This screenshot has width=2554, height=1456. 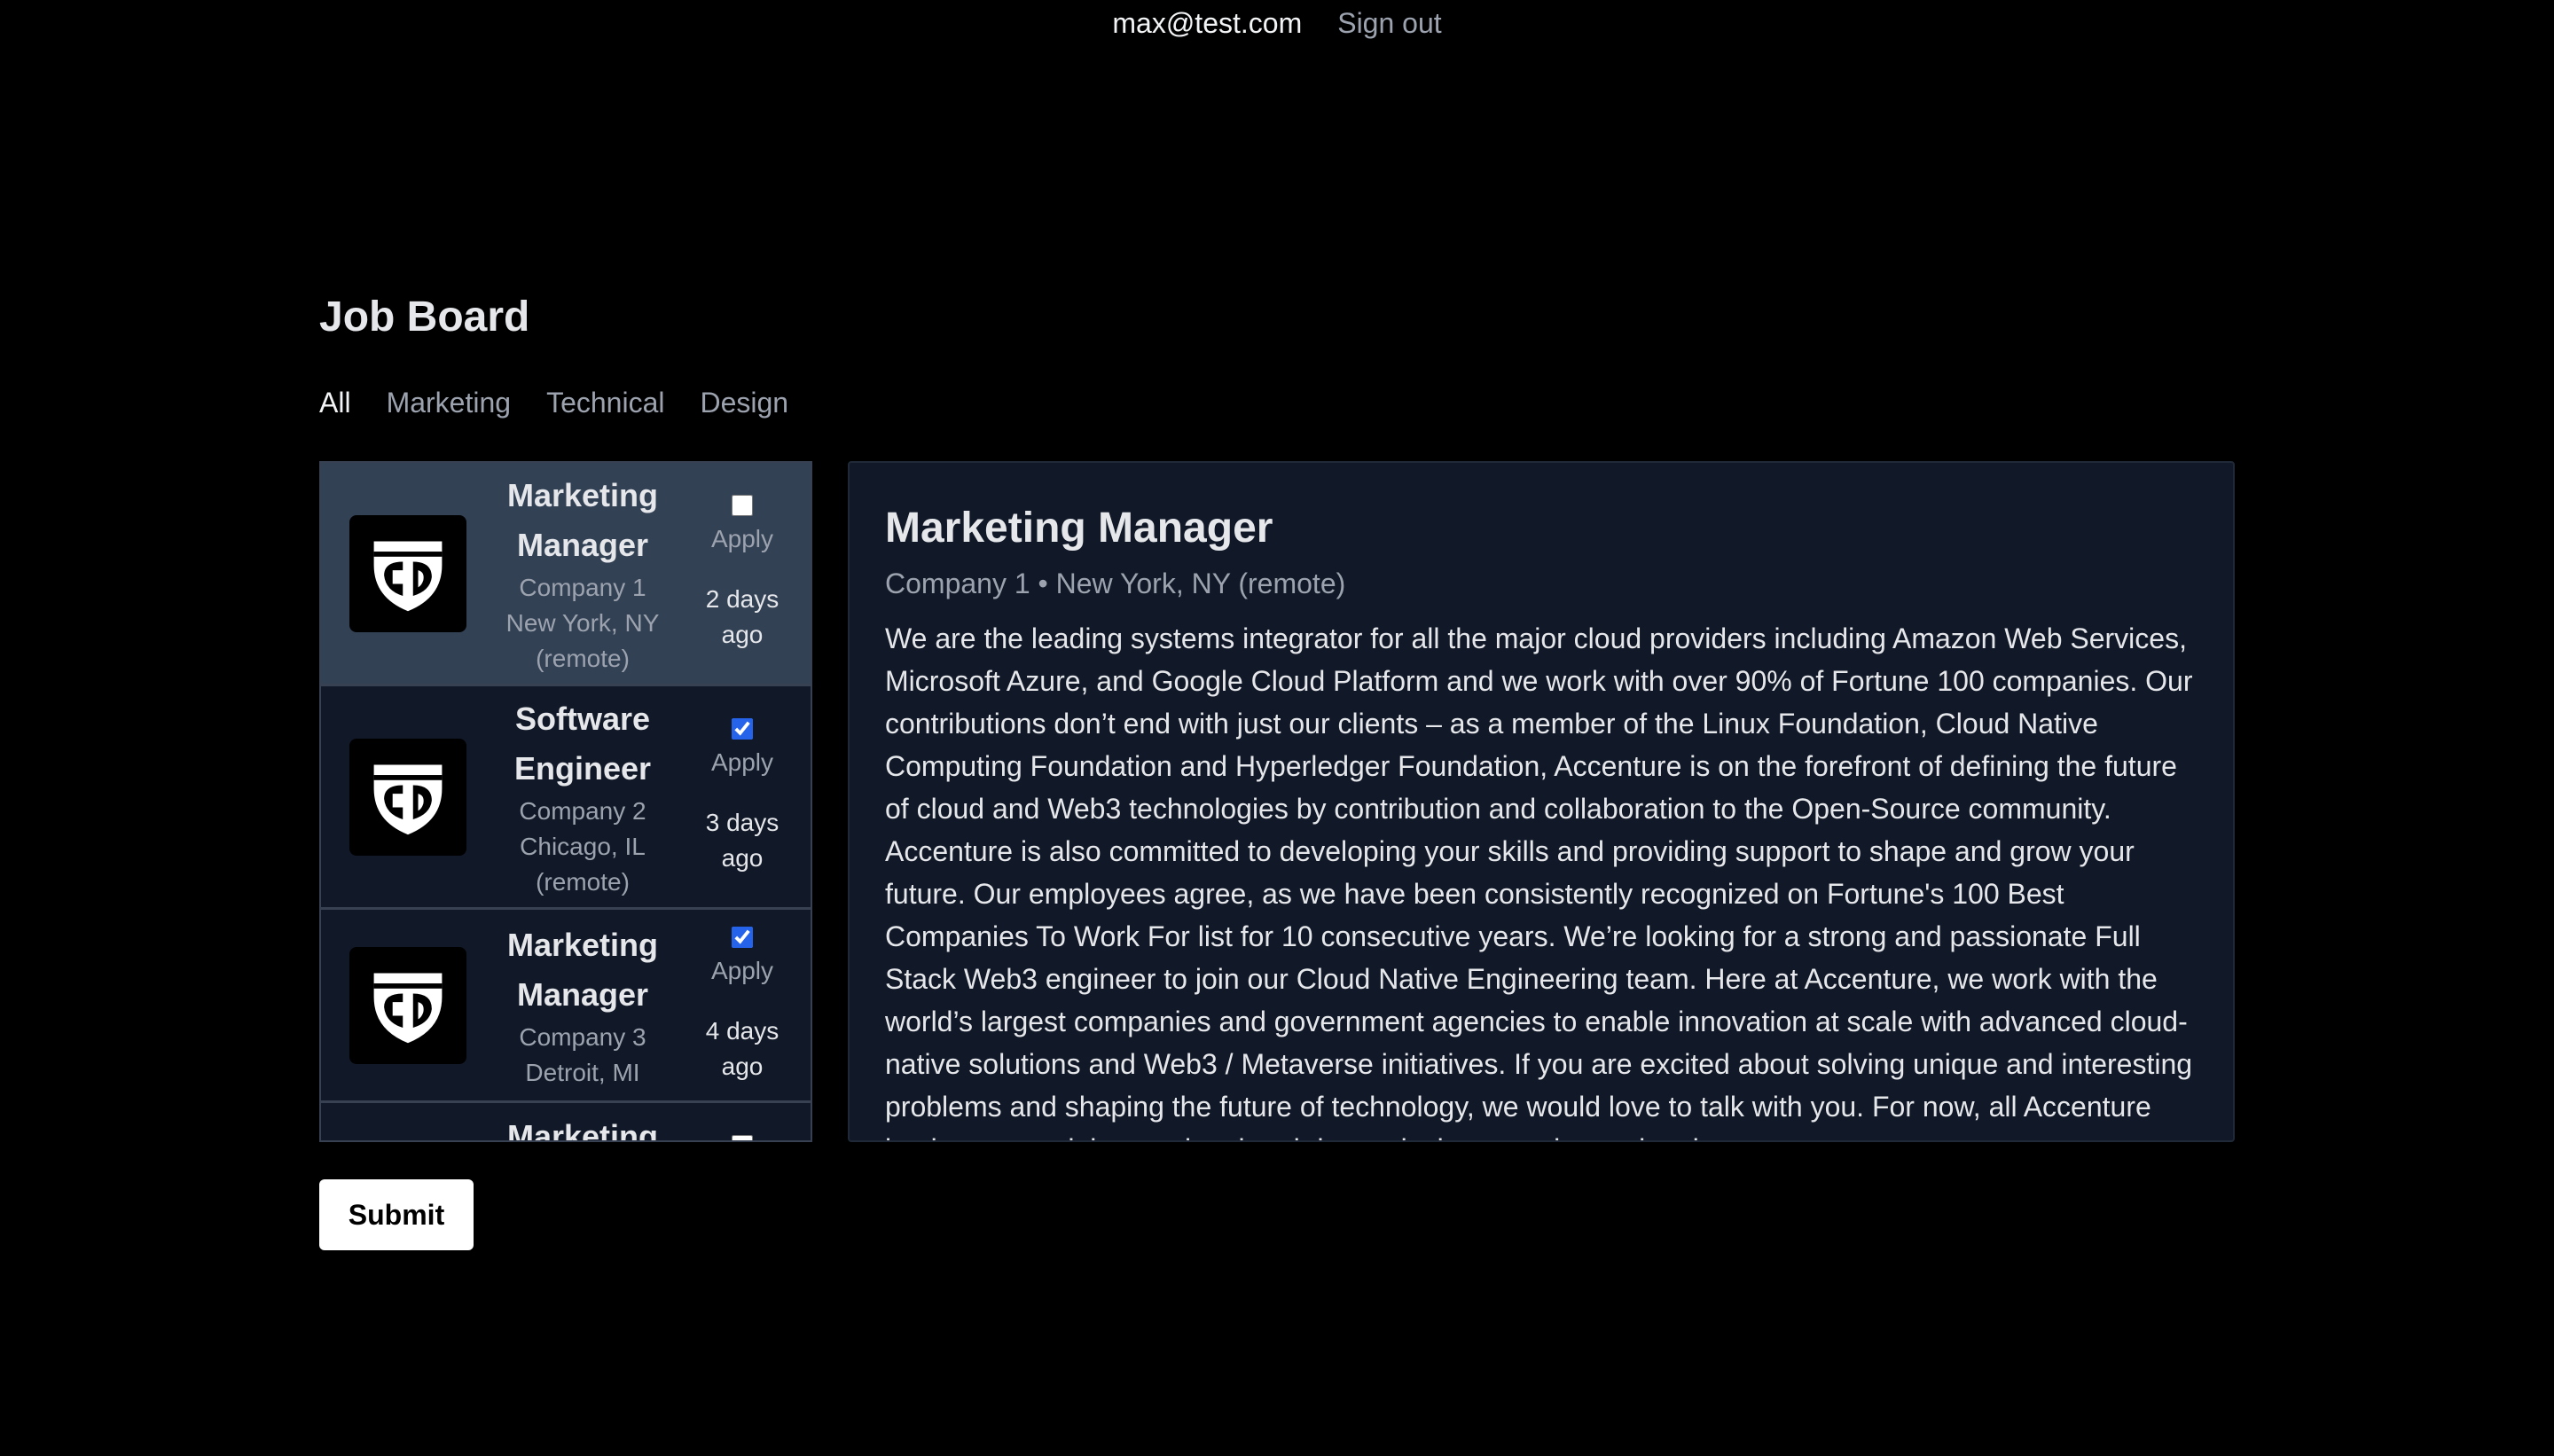 I want to click on job-company: Company 3, so click(x=582, y=1036).